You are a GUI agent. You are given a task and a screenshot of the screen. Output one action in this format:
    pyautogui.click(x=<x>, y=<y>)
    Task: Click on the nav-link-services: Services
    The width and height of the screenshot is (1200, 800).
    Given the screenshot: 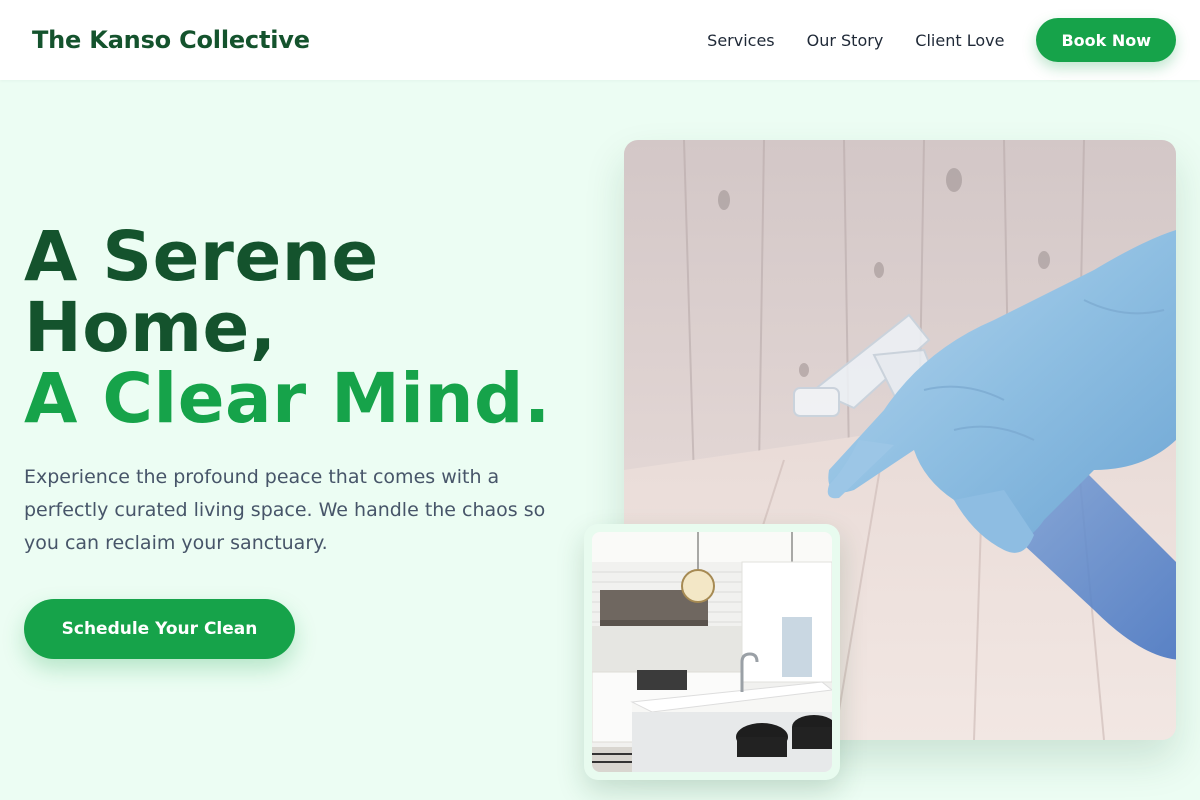 What is the action you would take?
    pyautogui.click(x=740, y=40)
    